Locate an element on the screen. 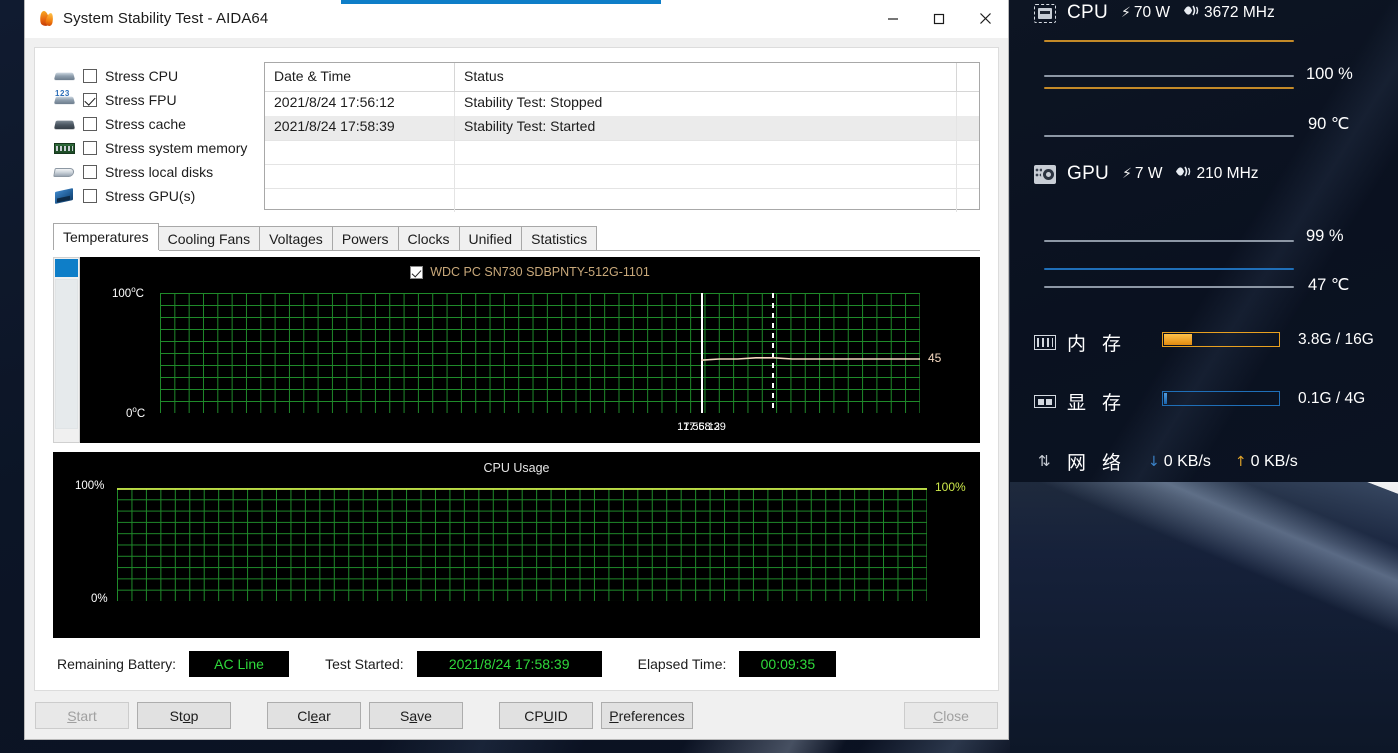  stress-option-local-disks: Stress local disks is located at coordinates (154, 172).